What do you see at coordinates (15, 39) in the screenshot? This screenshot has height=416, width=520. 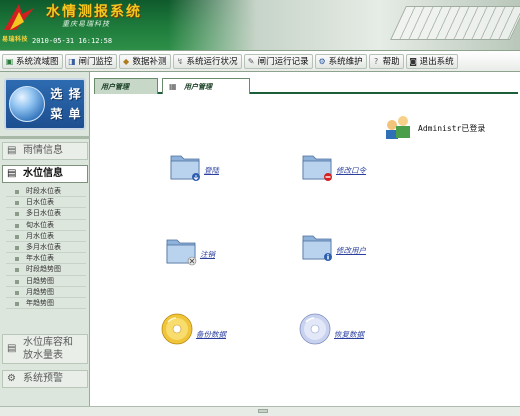 I see `logo-caption: 易瑞科技` at bounding box center [15, 39].